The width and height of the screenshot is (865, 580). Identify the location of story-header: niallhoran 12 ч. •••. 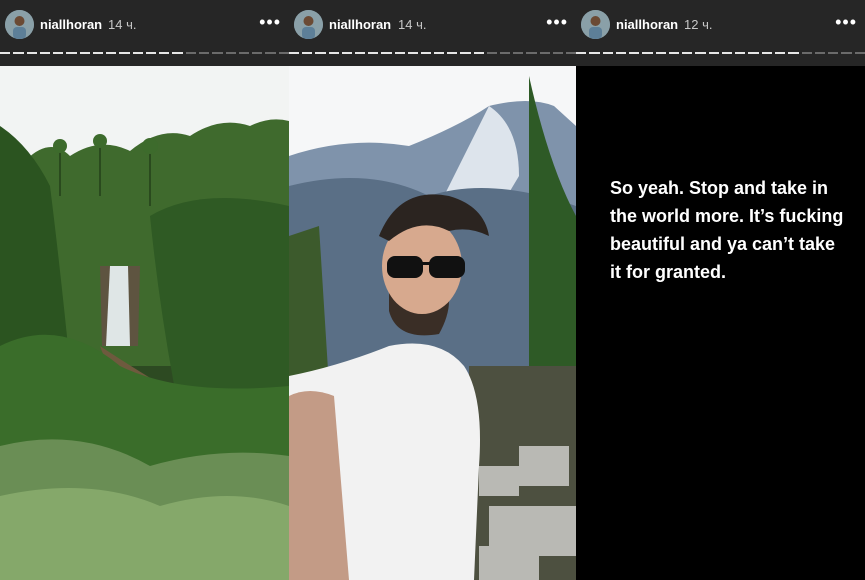
(720, 33).